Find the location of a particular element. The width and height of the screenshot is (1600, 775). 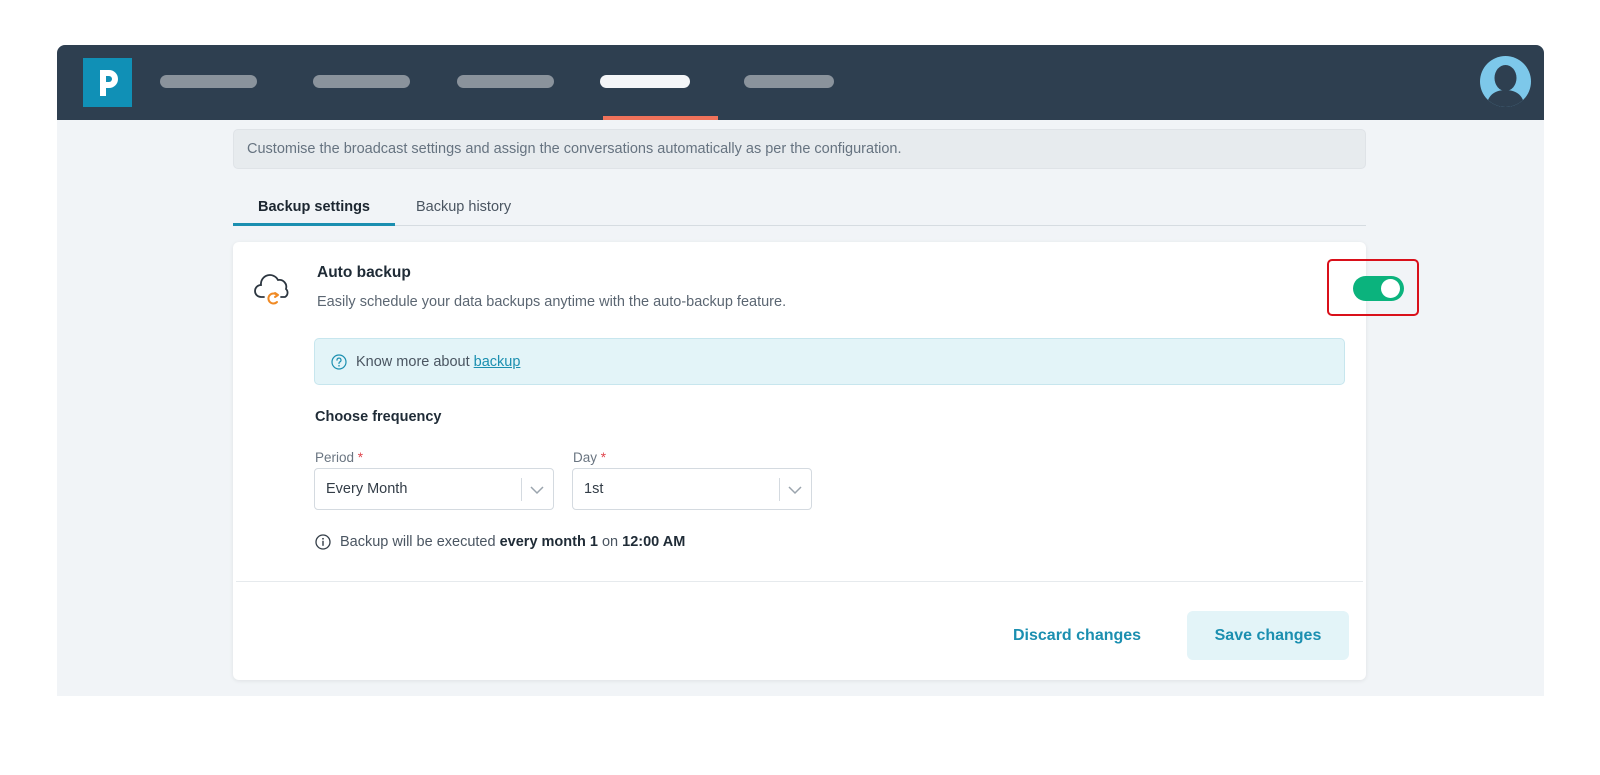

discard-changes-button: Discard changes is located at coordinates (1077, 636).